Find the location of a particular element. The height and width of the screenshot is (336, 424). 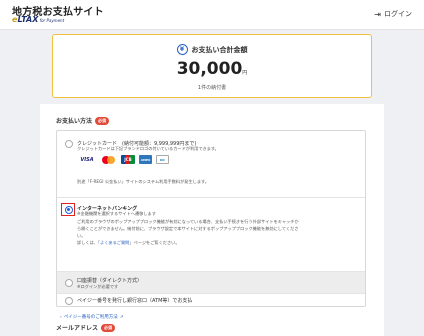

option-note: ※金融機関を選択するサイトへ遷移します is located at coordinates (116, 213).